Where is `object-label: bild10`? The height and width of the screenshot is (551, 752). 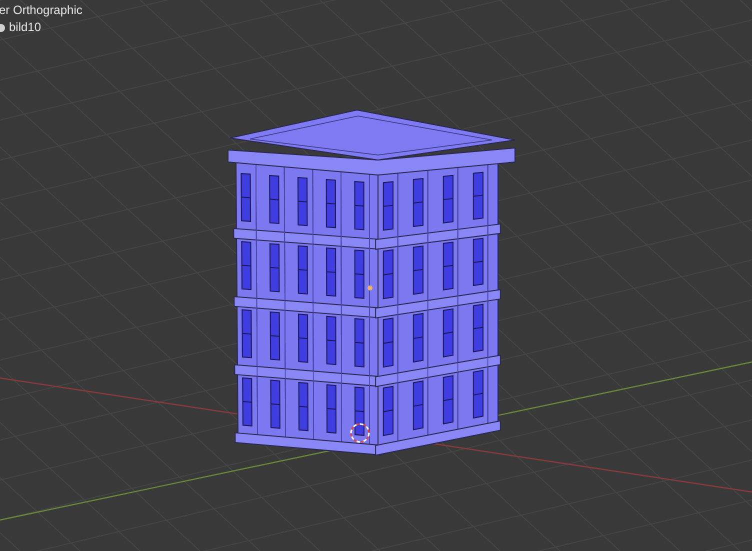 object-label: bild10 is located at coordinates (25, 27).